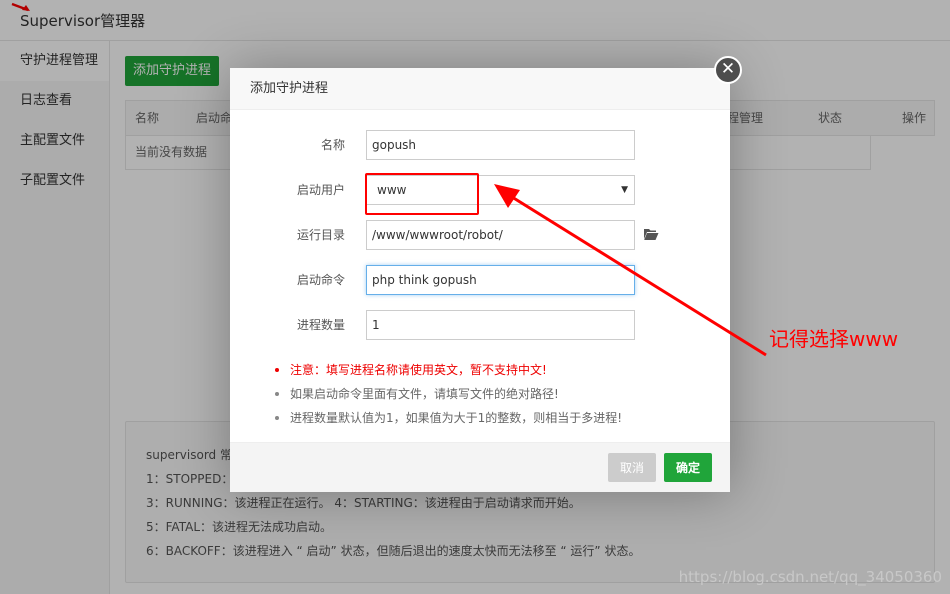 This screenshot has height=594, width=950. I want to click on annotation-arrow-icon, so click(630, 270).